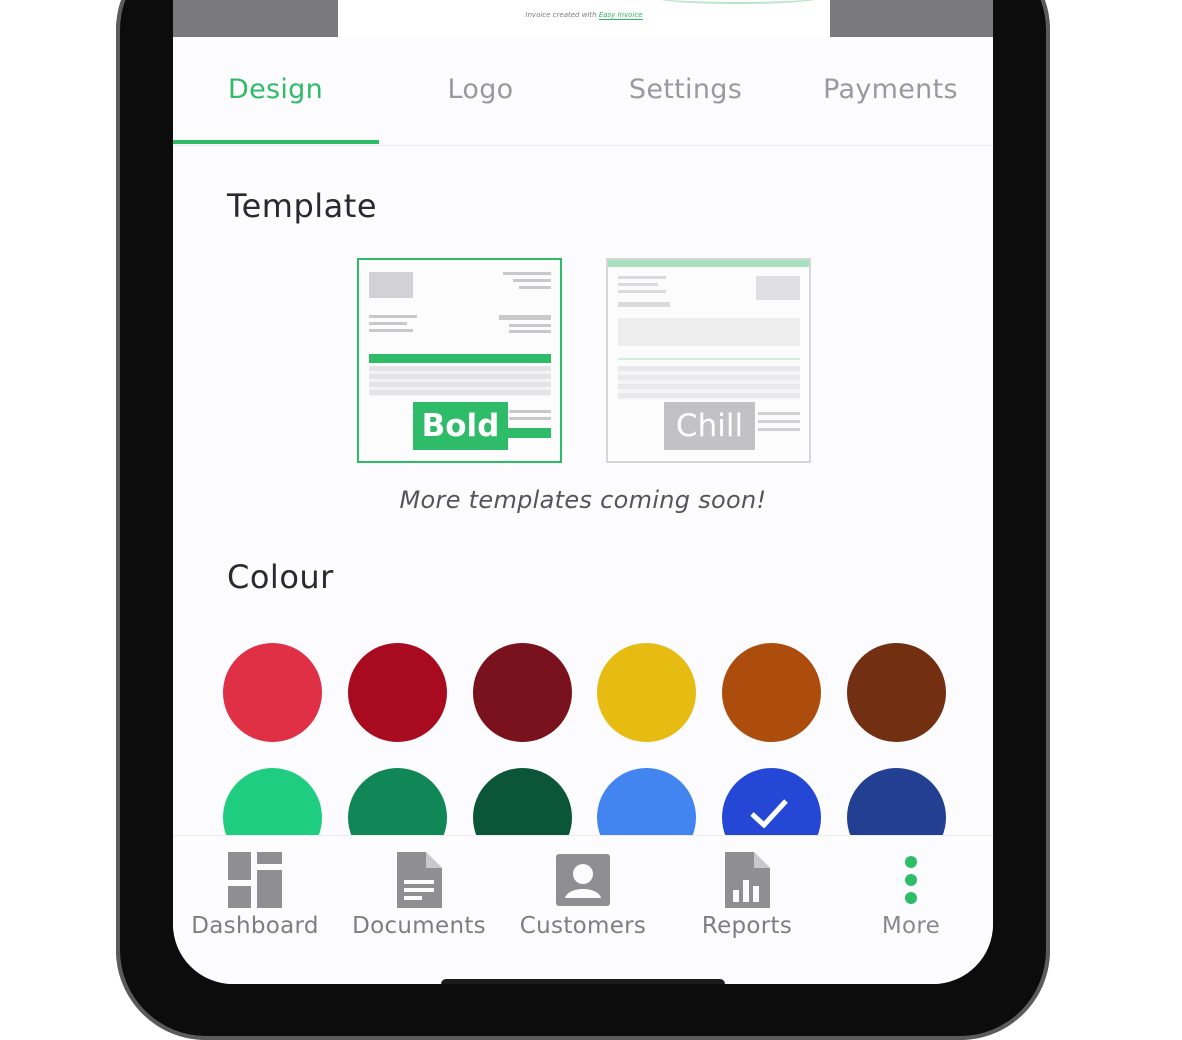 Image resolution: width=1182 pixels, height=1040 pixels. Describe the element at coordinates (738, 2) in the screenshot. I see `preview-decoration` at that location.